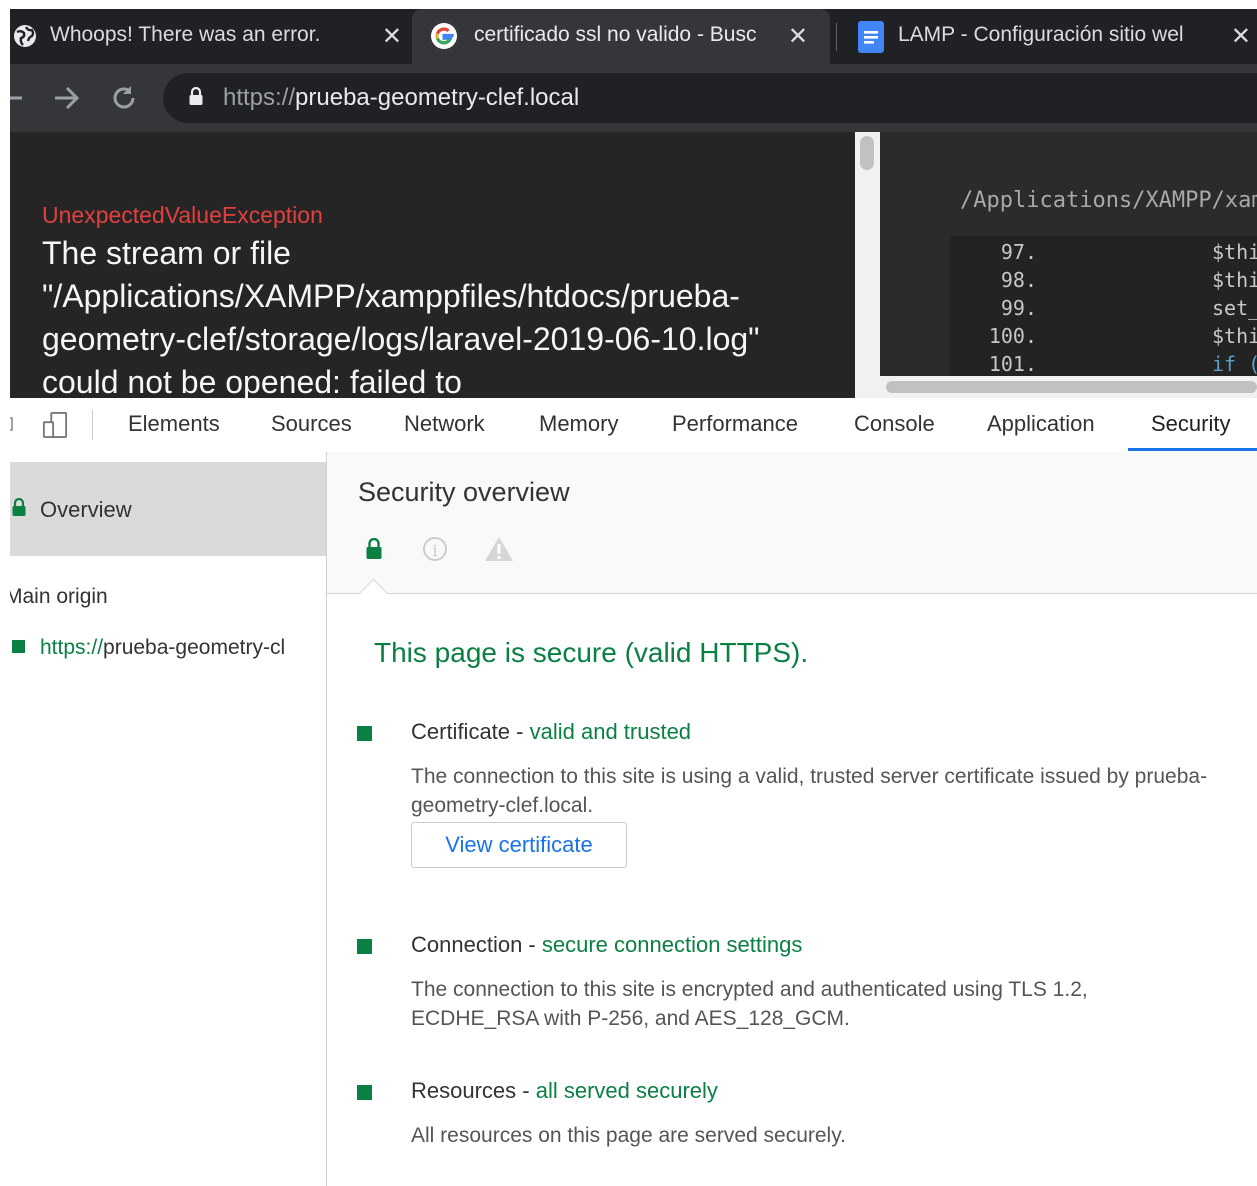 This screenshot has width=1257, height=1186. I want to click on tab-console: Console, so click(894, 424).